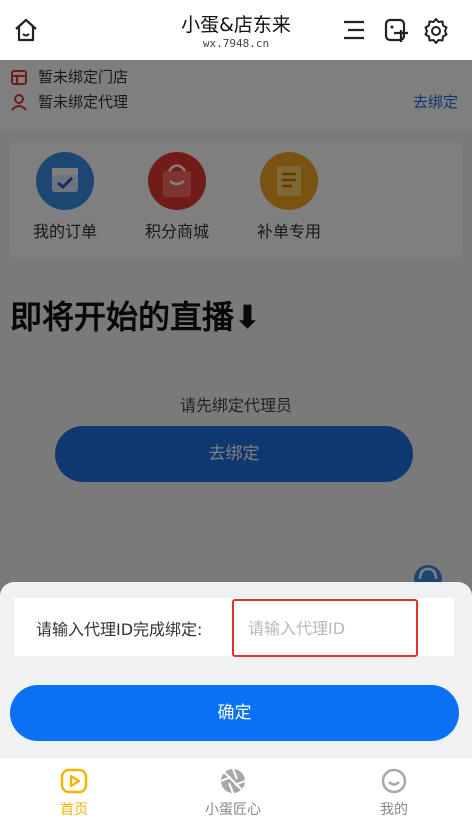 This screenshot has width=472, height=821. I want to click on confirm-button: 确定, so click(234, 713).